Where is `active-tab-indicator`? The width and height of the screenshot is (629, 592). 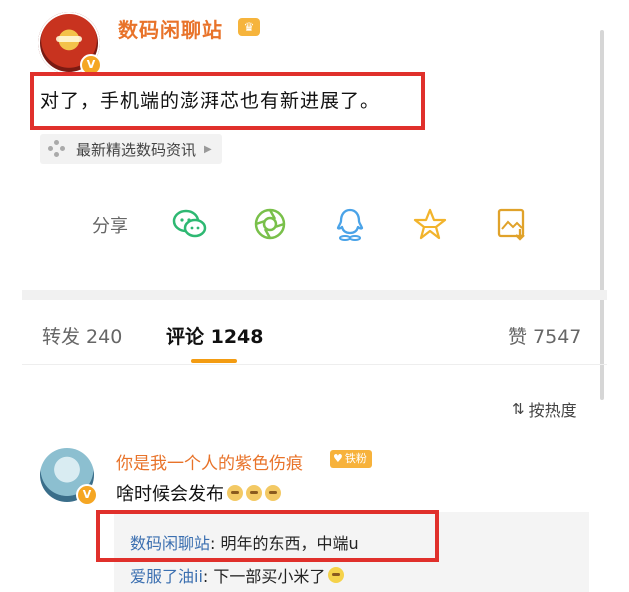 active-tab-indicator is located at coordinates (214, 361).